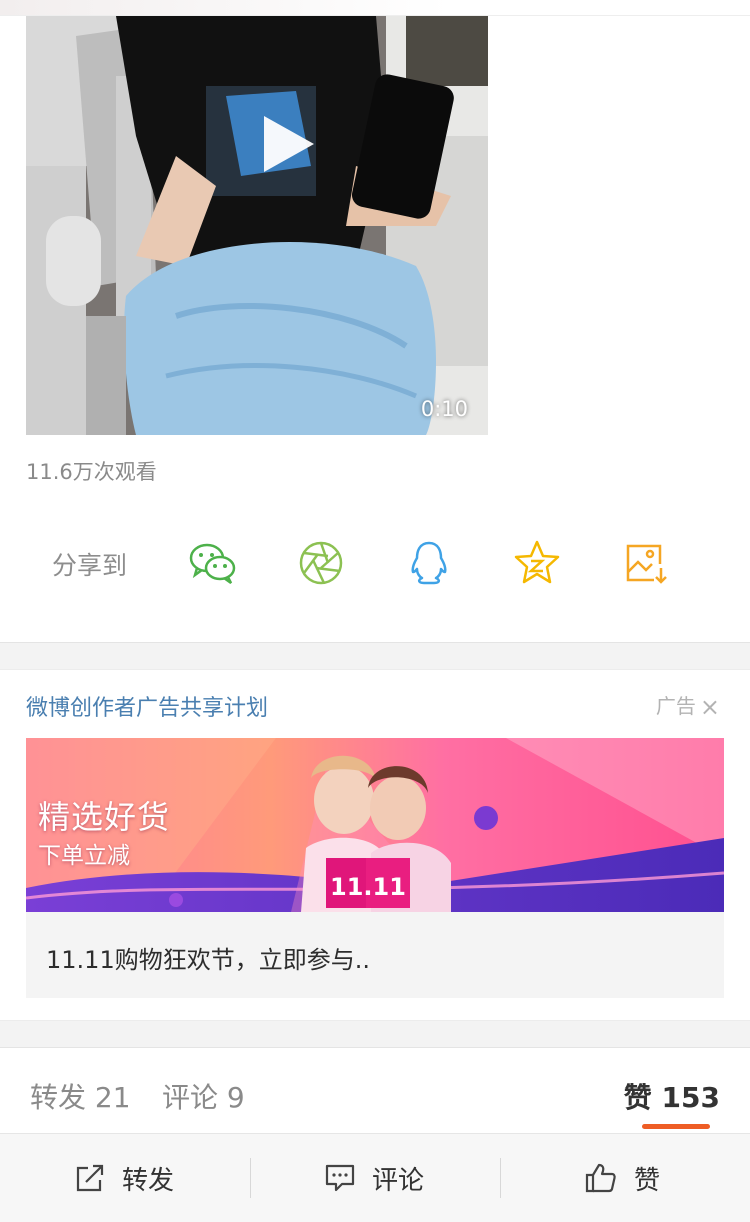 The image size is (750, 1222). Describe the element at coordinates (104, 817) in the screenshot. I see `ad-banner-title: 精选好货` at that location.